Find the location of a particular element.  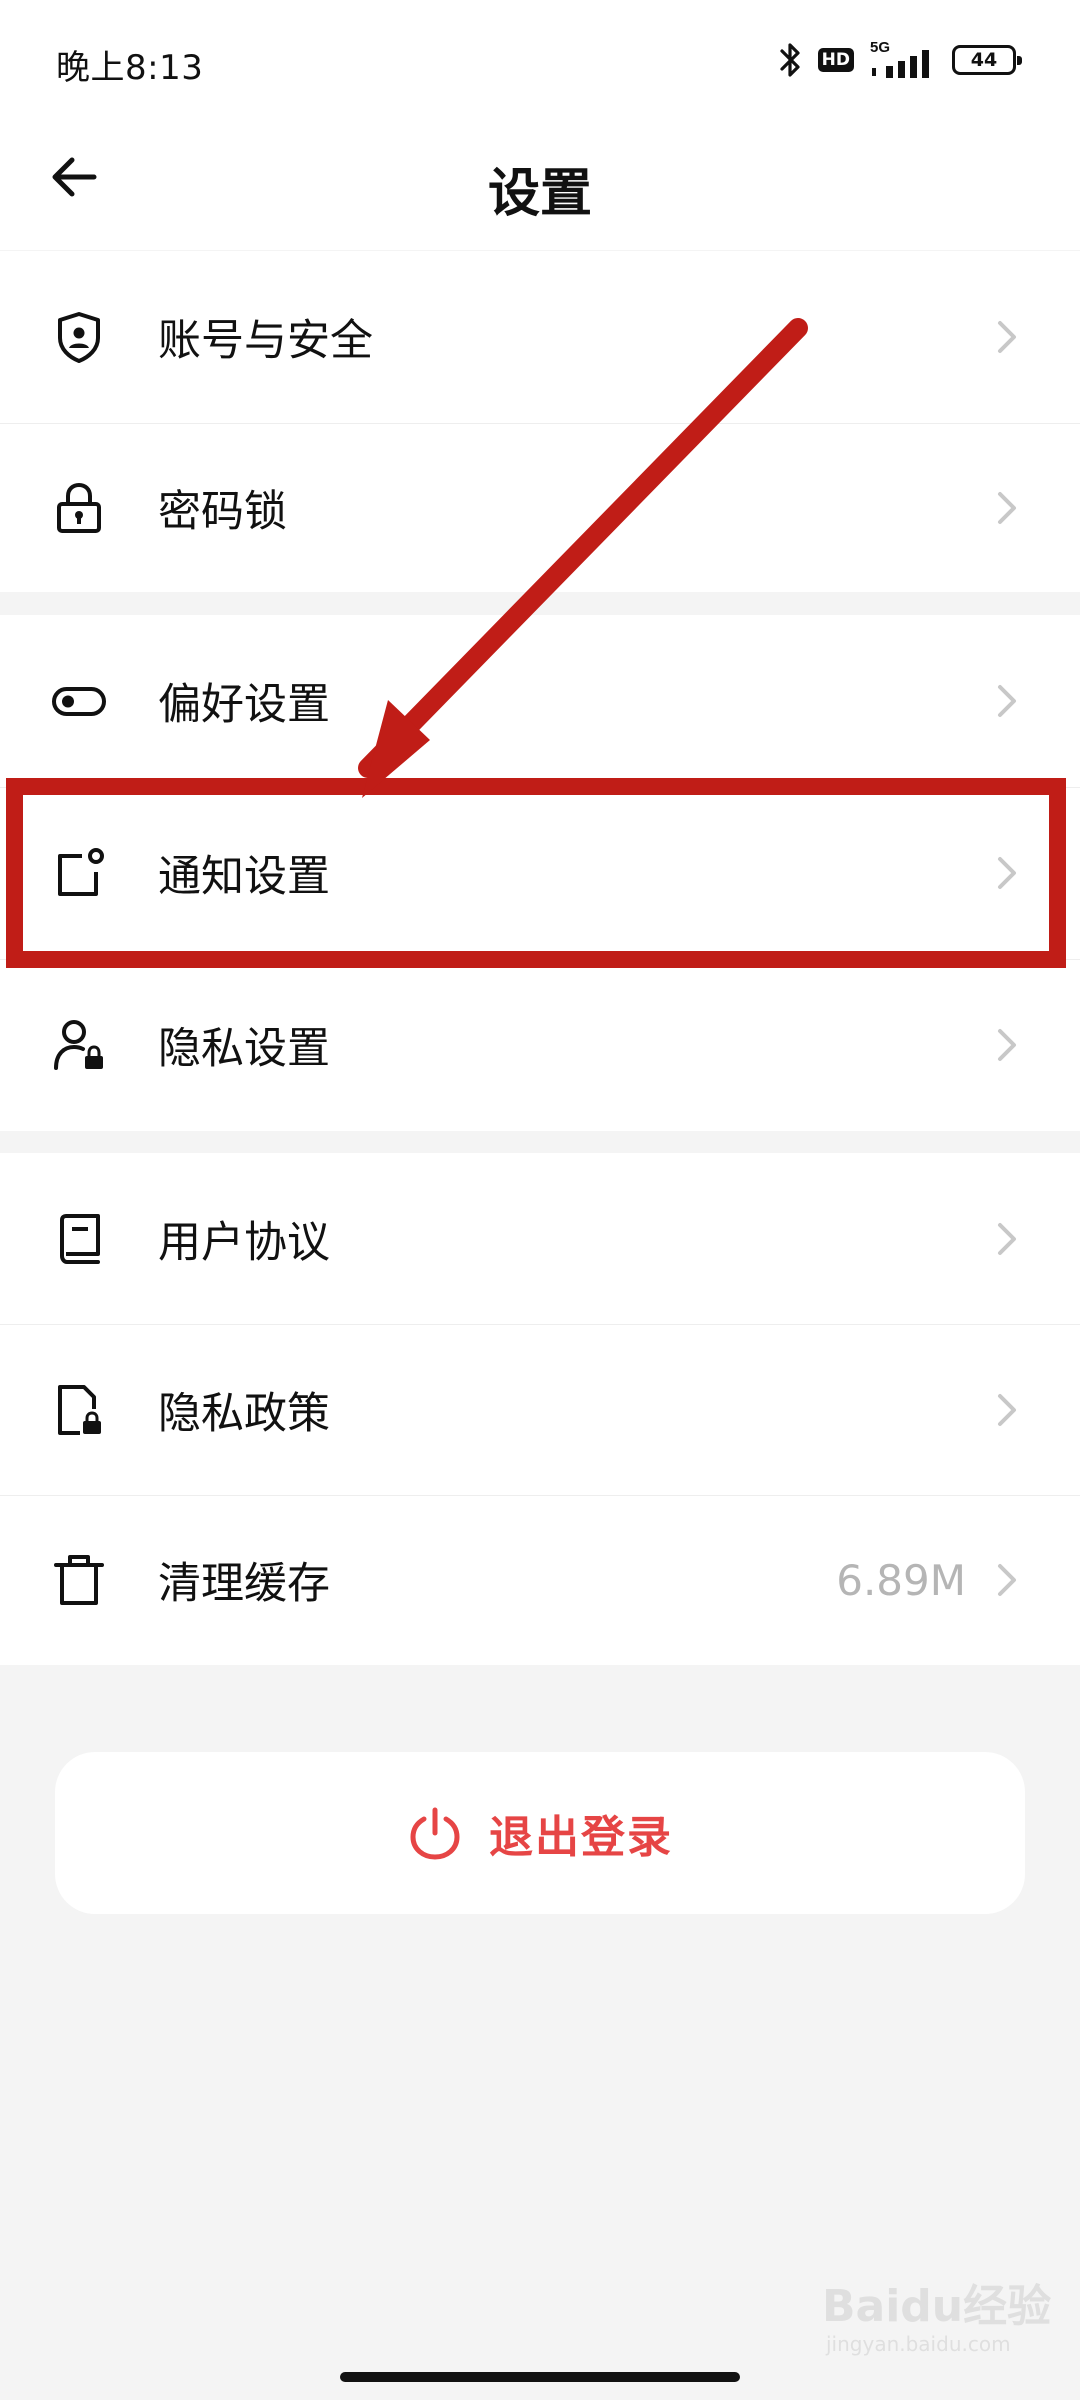

signal-icon: 5G is located at coordinates (899, 58).